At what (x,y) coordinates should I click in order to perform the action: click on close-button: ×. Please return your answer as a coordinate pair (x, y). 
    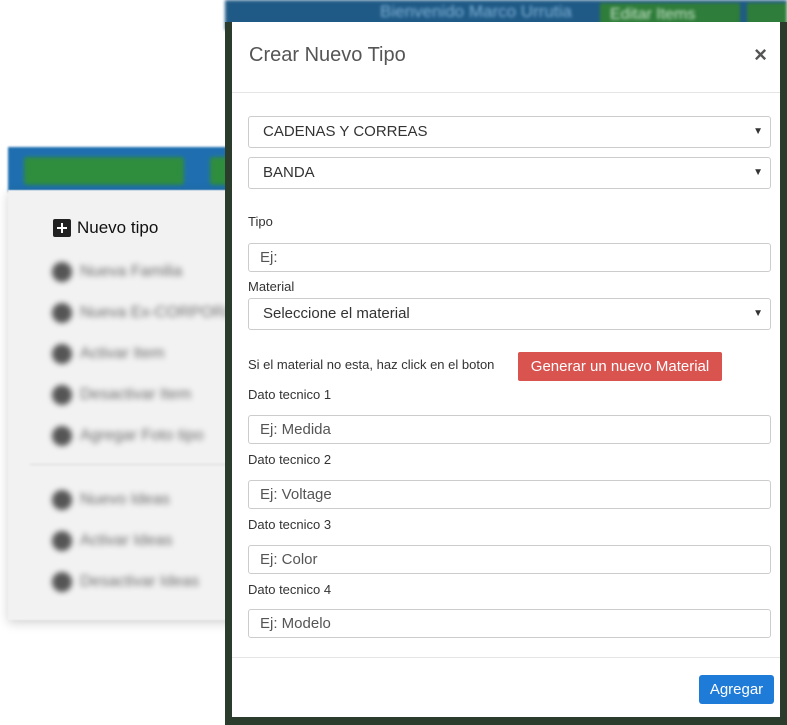
    Looking at the image, I should click on (760, 55).